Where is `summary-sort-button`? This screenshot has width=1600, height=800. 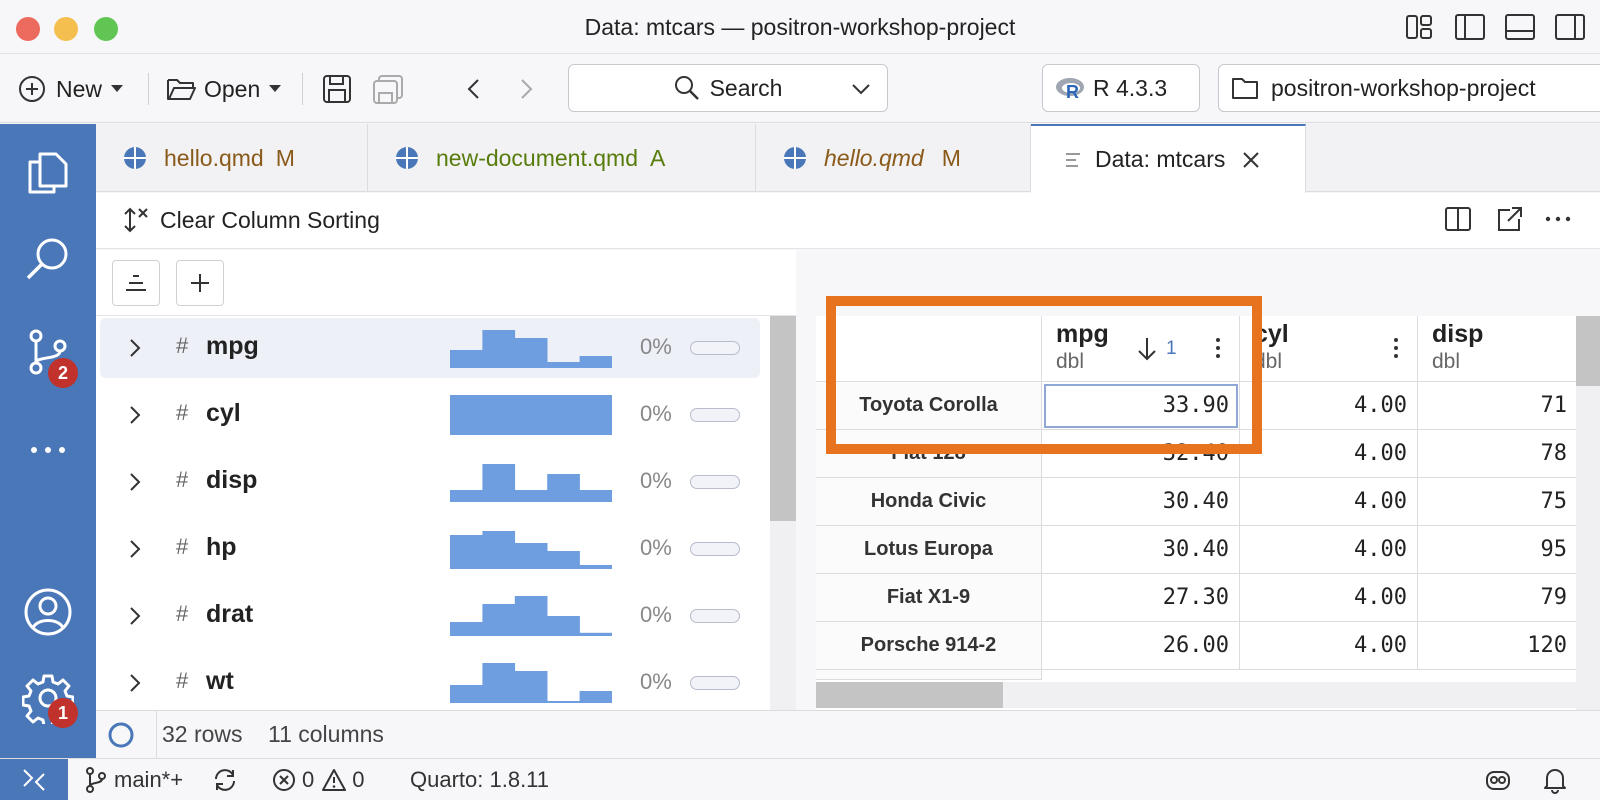
summary-sort-button is located at coordinates (136, 283).